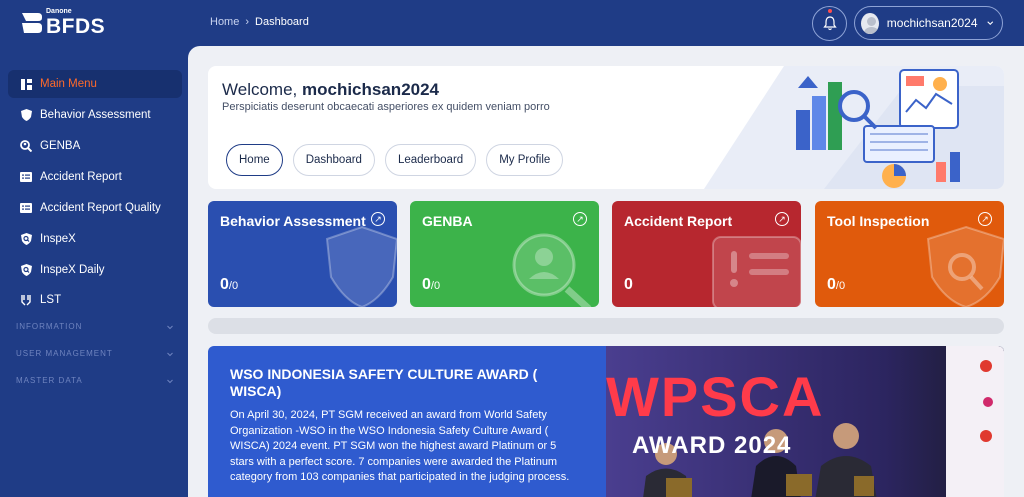  What do you see at coordinates (870, 23) in the screenshot?
I see `avatar` at bounding box center [870, 23].